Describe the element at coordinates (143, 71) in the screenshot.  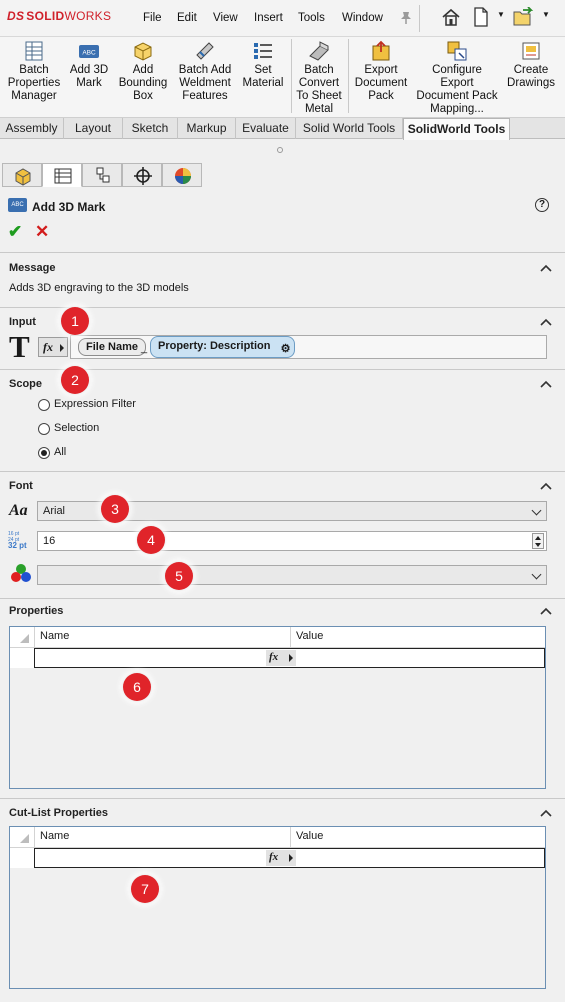
I see `add-bounding-box-button: Add Bounding Box` at that location.